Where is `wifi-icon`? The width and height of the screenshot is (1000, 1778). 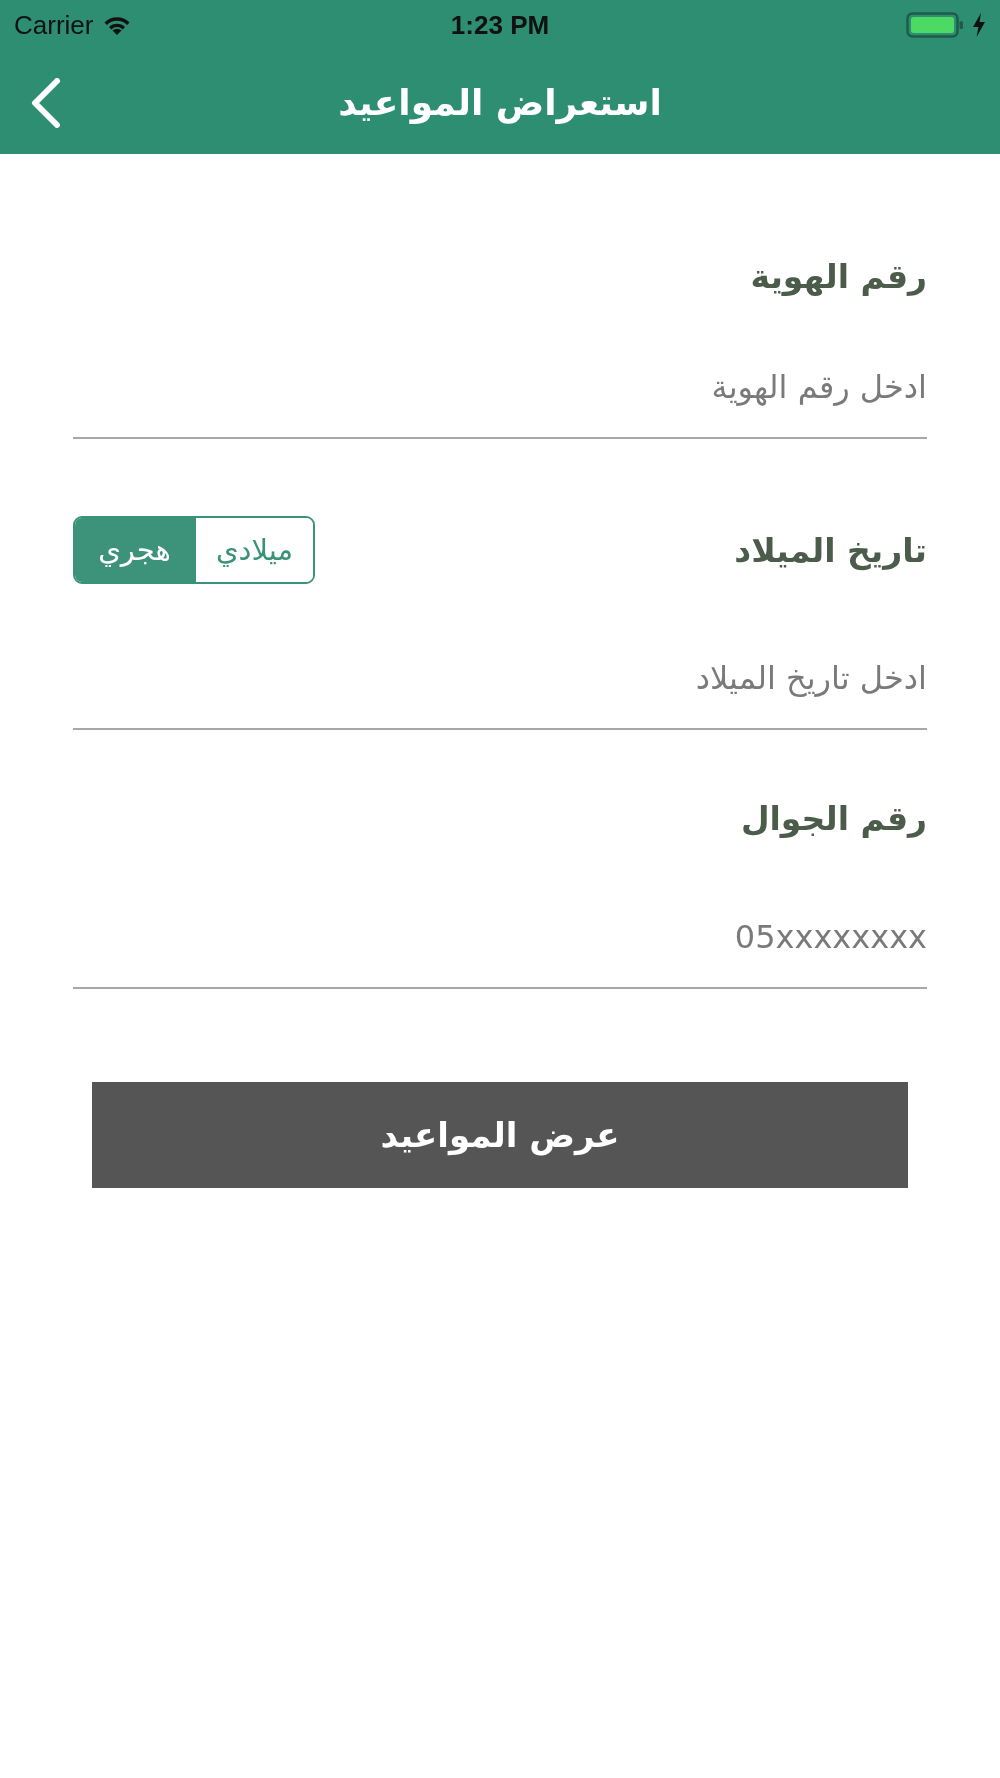
wifi-icon is located at coordinates (117, 25).